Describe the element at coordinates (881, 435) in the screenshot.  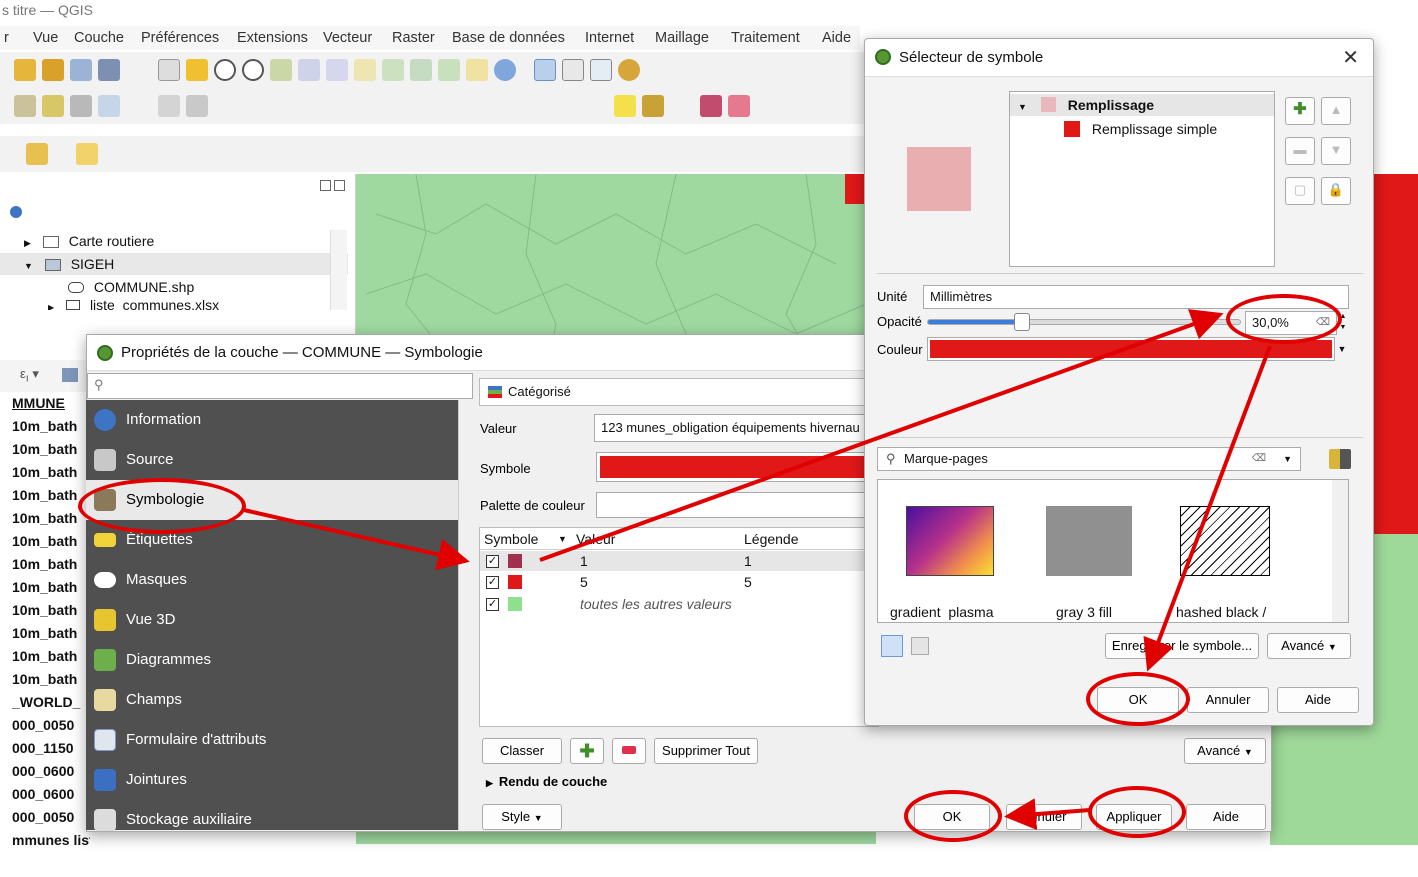
I see `arrow-table-to-opacity` at that location.